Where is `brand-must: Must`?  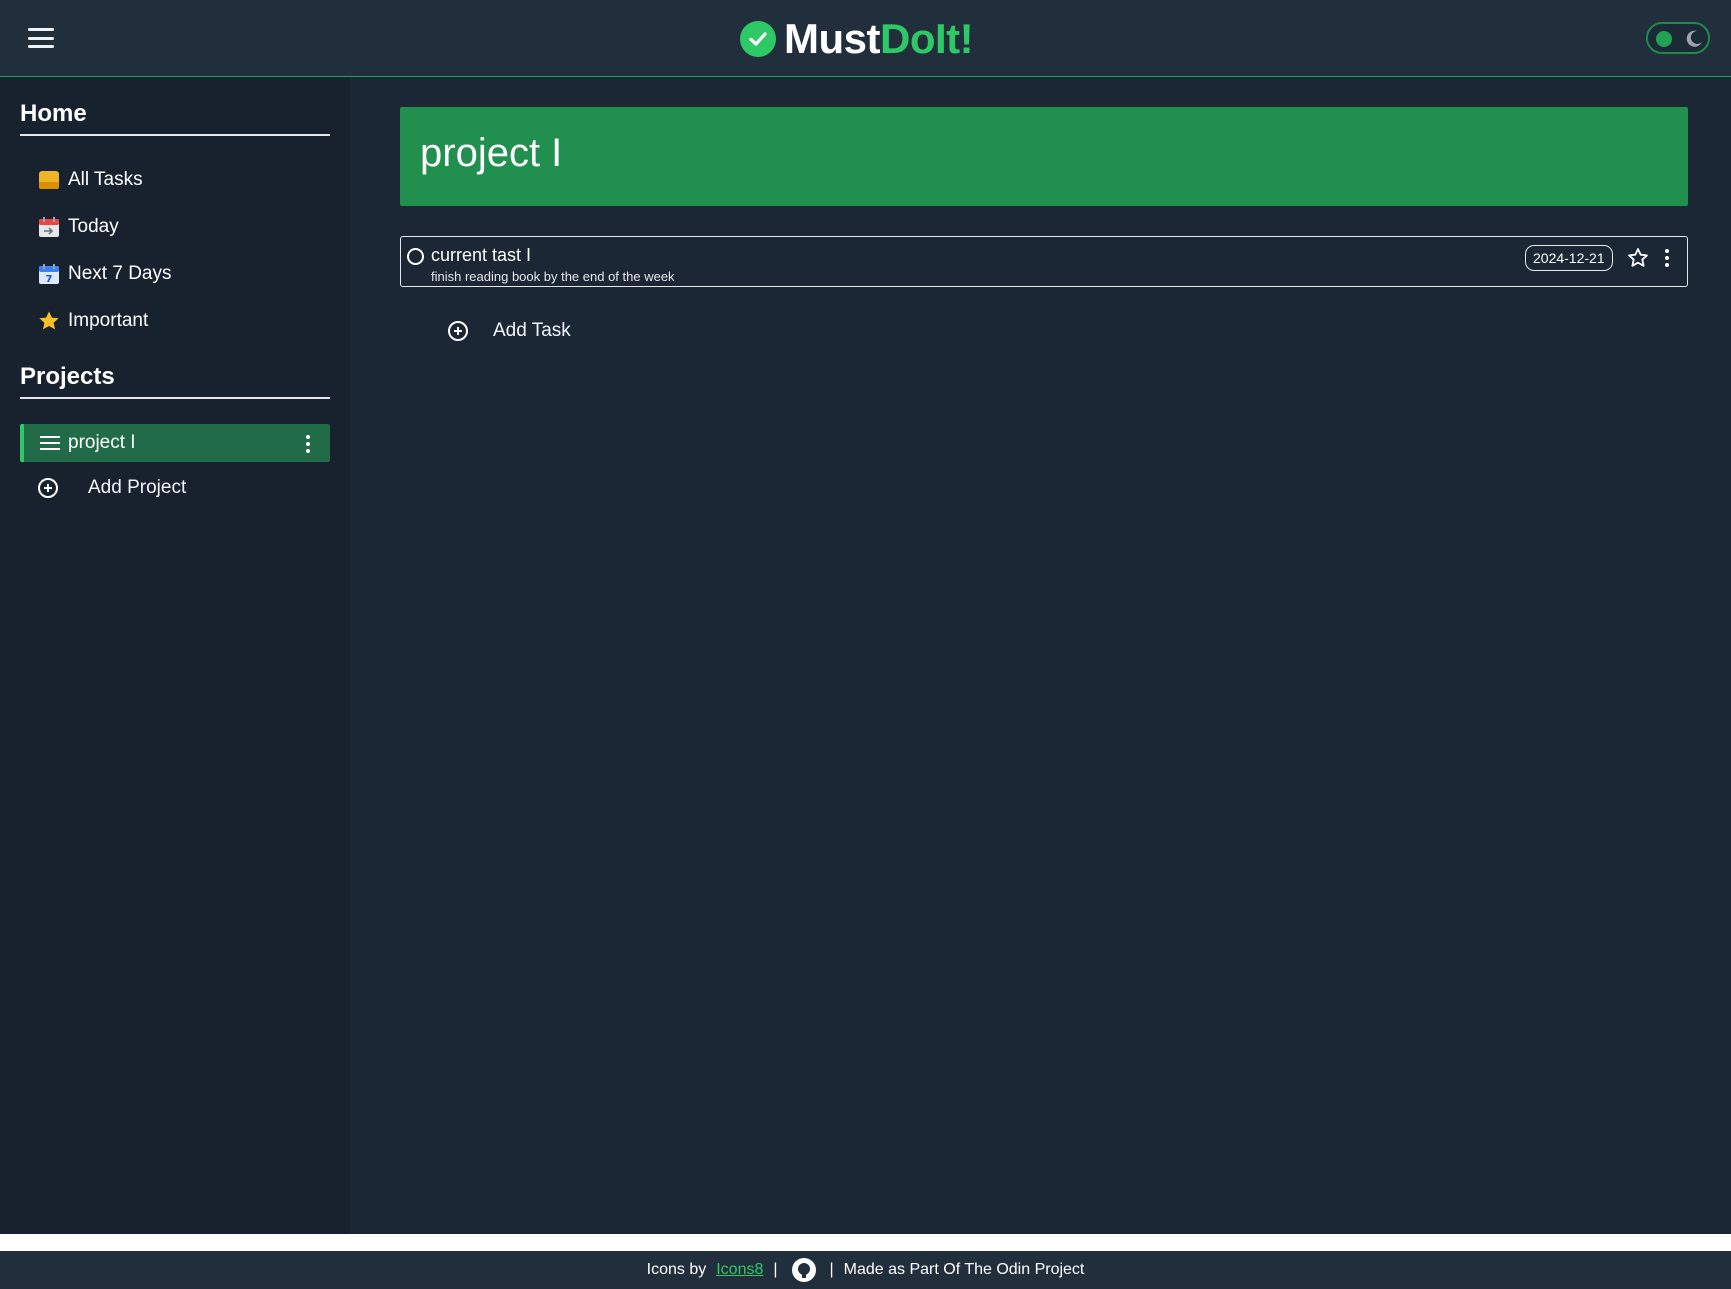
brand-must: Must is located at coordinates (832, 38).